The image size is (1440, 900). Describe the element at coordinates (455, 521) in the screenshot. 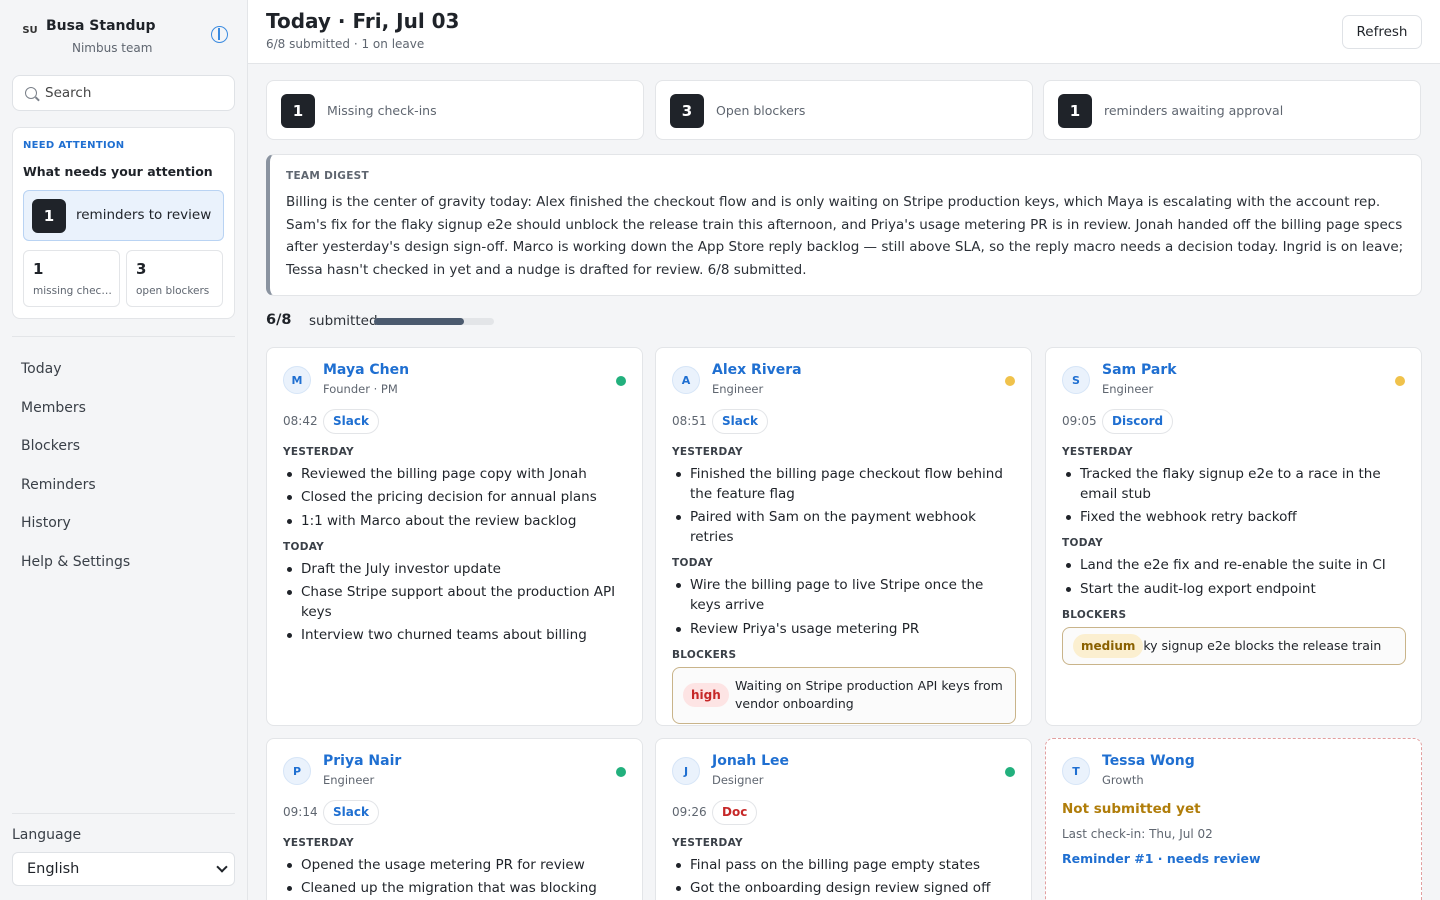

I see `list-item: 1:1 with Marco about the review backlog` at that location.